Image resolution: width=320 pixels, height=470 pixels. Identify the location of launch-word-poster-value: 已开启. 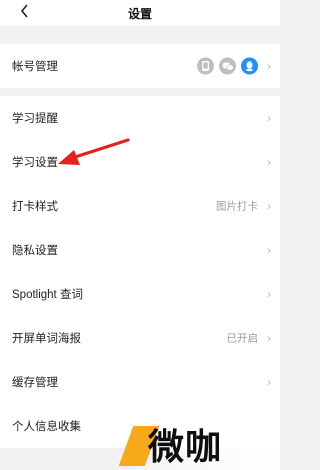
(242, 338).